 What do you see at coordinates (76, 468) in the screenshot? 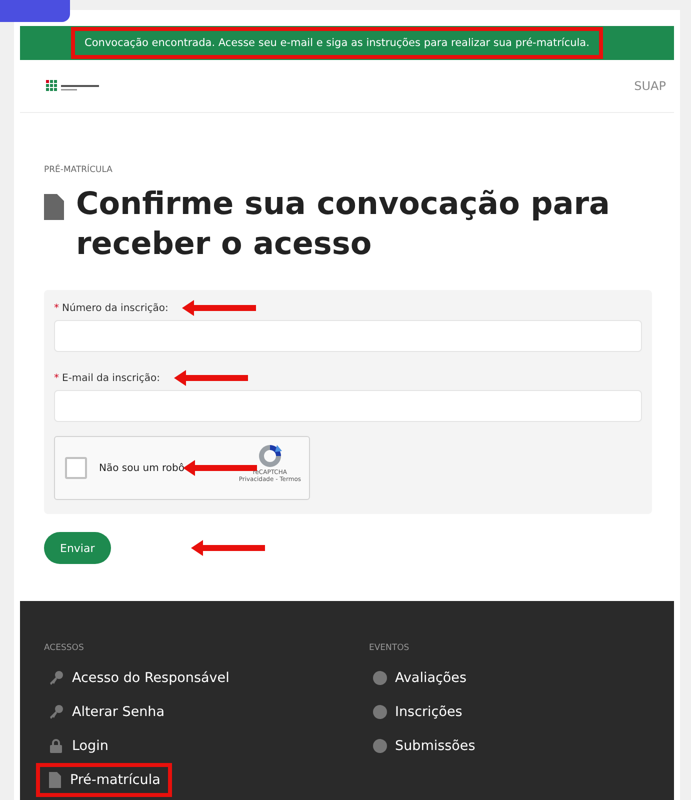
I see `captcha-checkbox` at bounding box center [76, 468].